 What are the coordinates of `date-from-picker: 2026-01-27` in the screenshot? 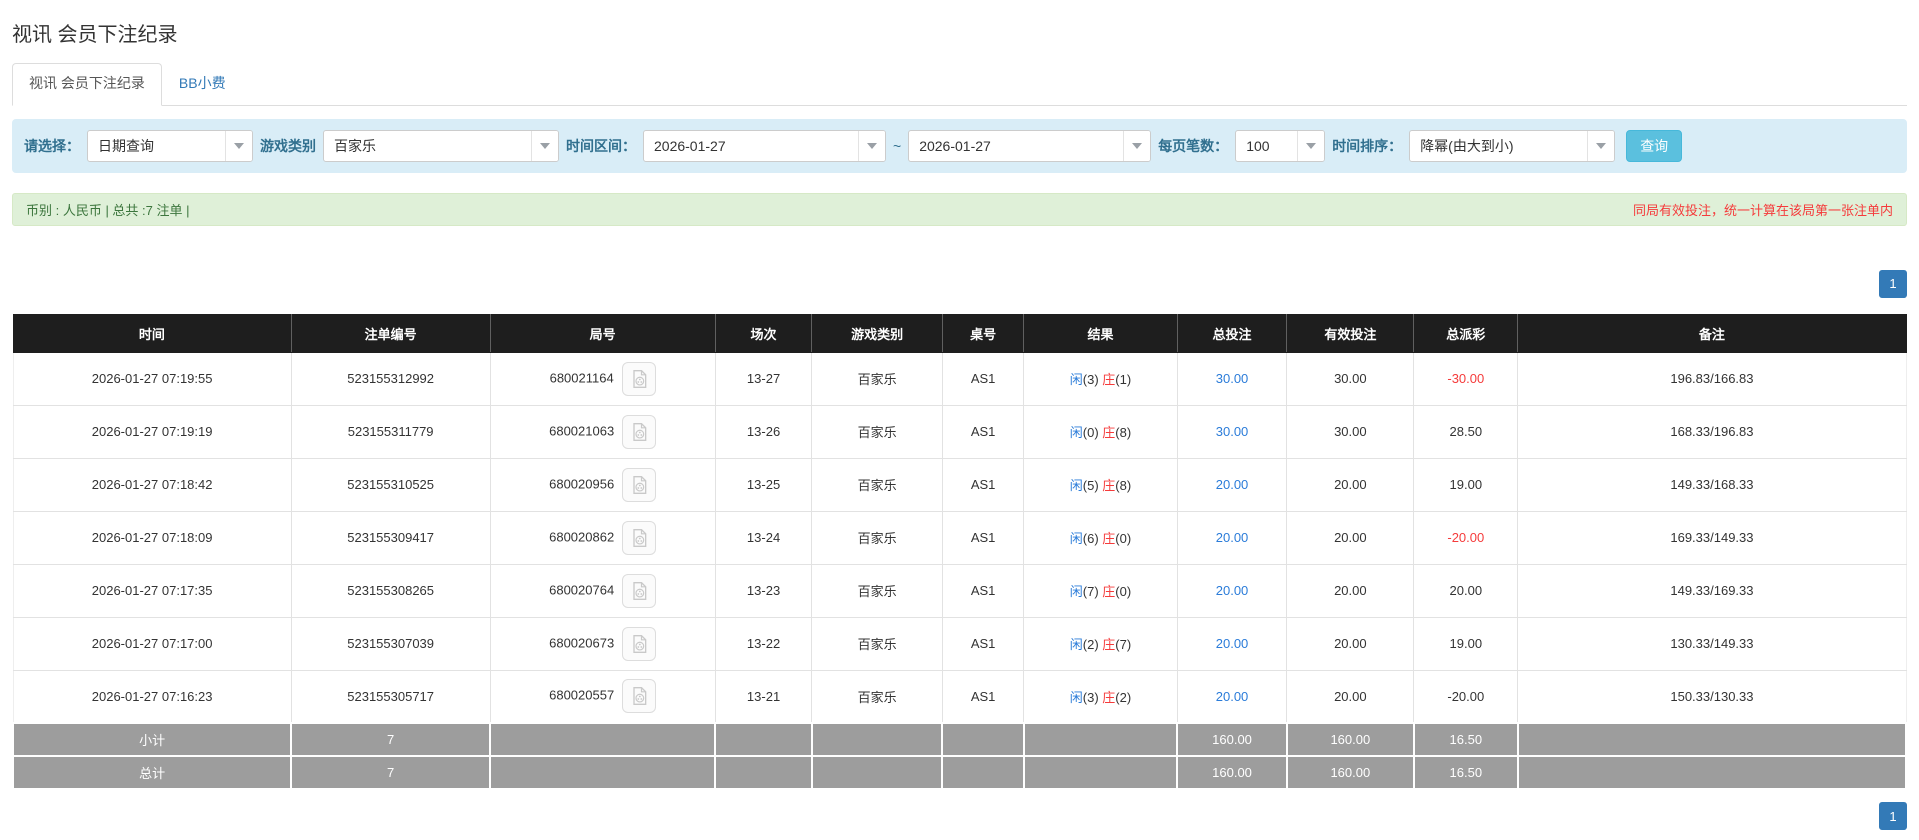 It's located at (764, 145).